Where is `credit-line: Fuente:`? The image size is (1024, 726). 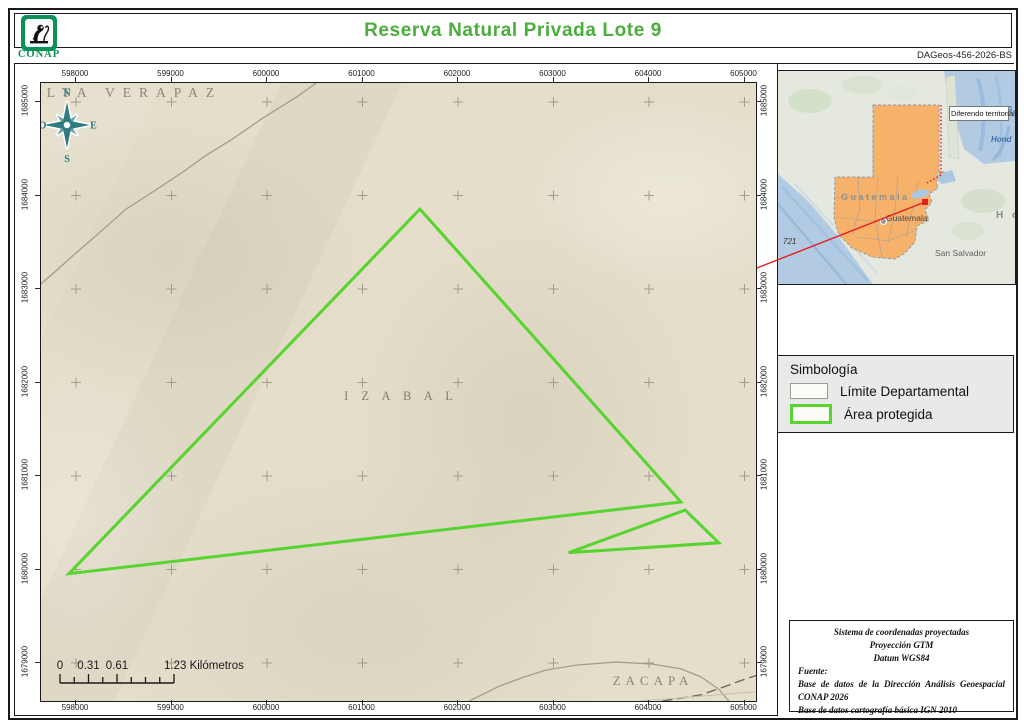
credit-line: Fuente: is located at coordinates (813, 671).